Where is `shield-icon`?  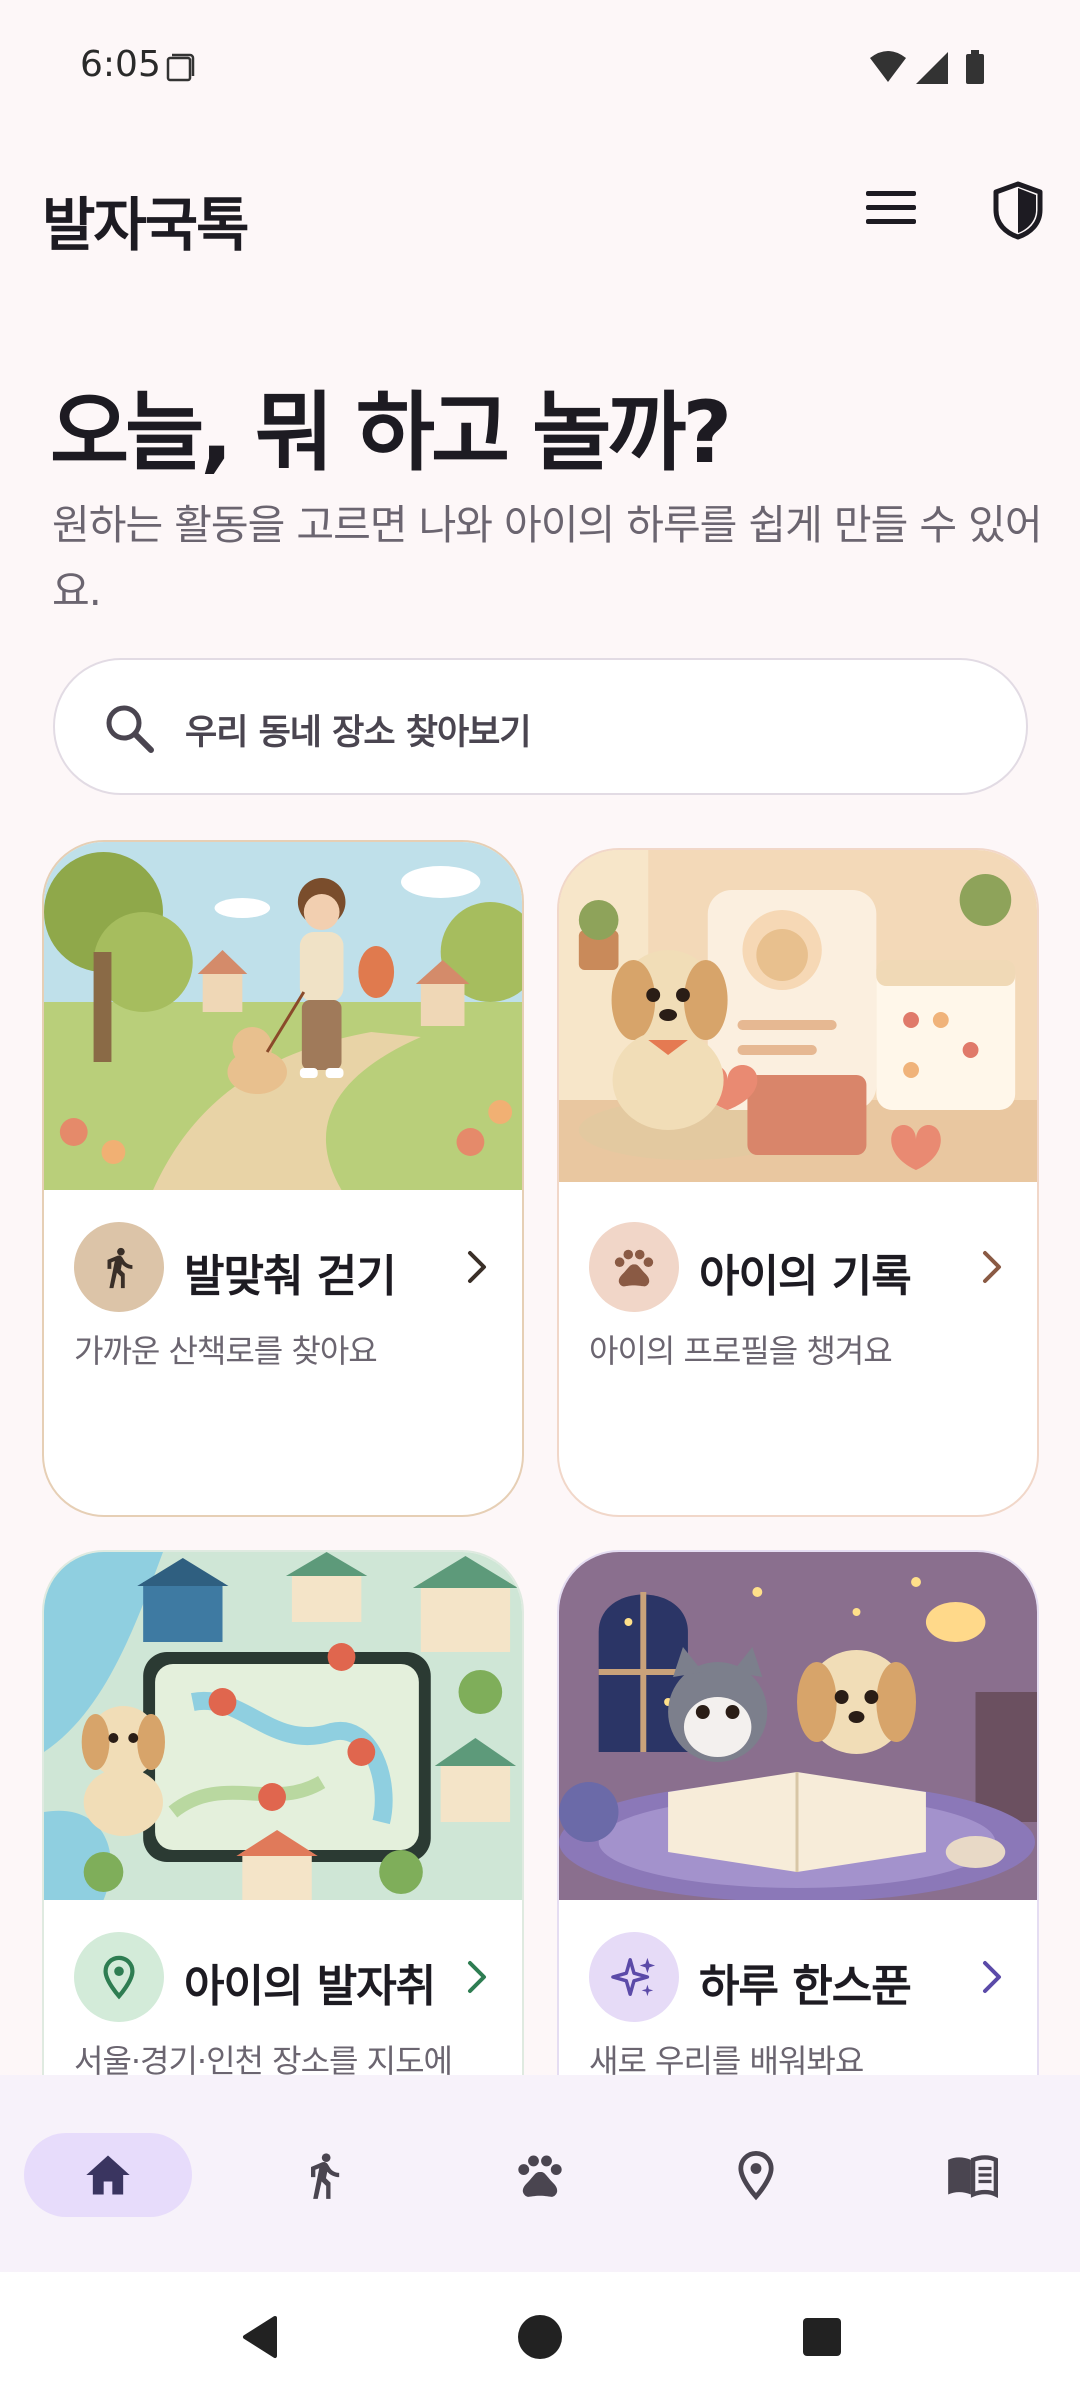 shield-icon is located at coordinates (1018, 210).